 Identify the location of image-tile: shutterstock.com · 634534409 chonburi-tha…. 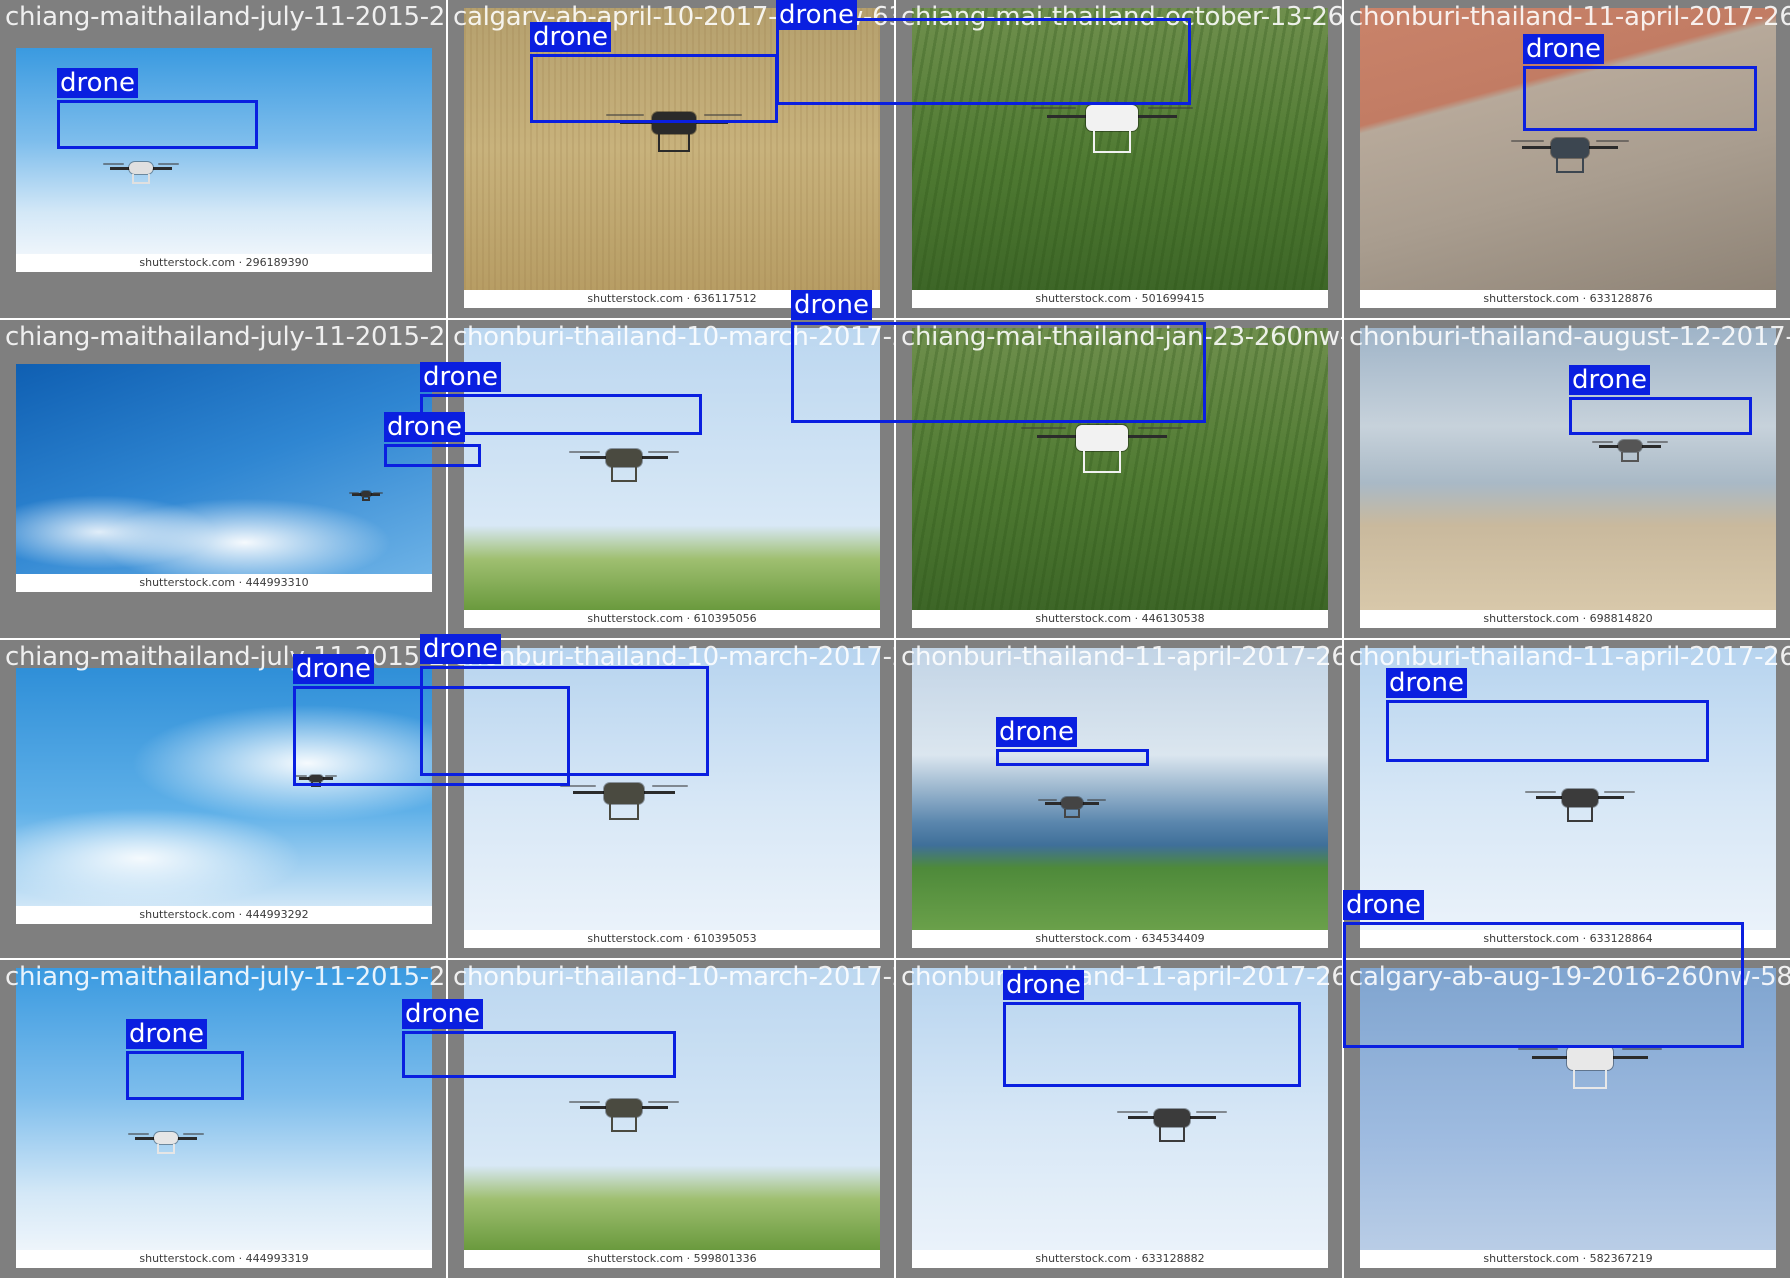
(1119, 799).